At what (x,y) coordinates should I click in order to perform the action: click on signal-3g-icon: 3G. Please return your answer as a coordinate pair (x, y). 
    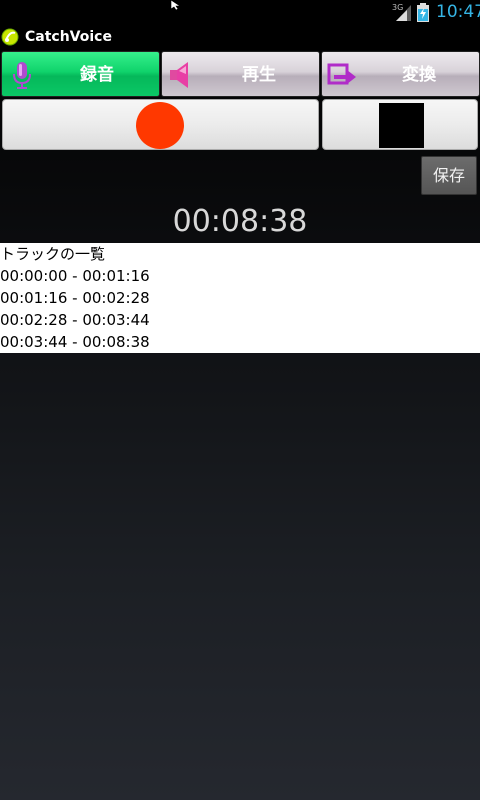
    Looking at the image, I should click on (401, 12).